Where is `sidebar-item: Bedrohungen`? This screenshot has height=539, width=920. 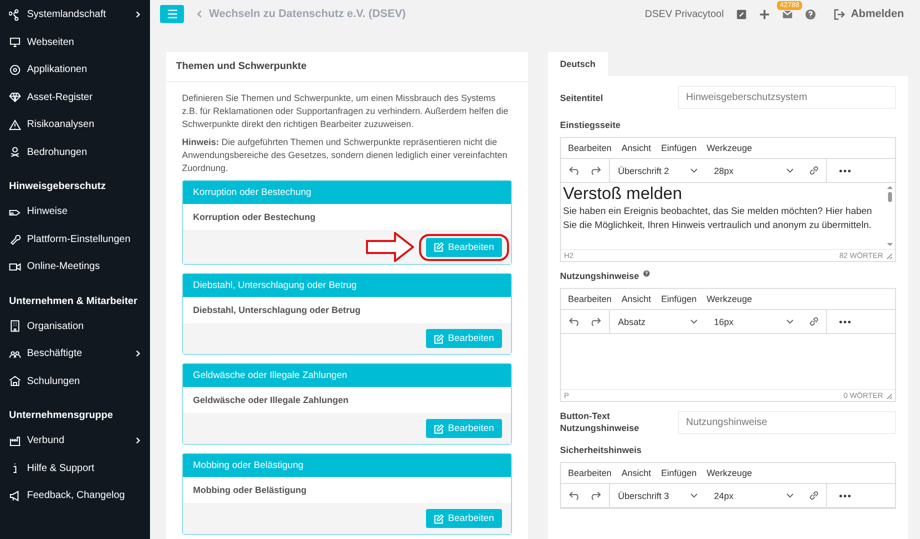
sidebar-item: Bedrohungen is located at coordinates (75, 152).